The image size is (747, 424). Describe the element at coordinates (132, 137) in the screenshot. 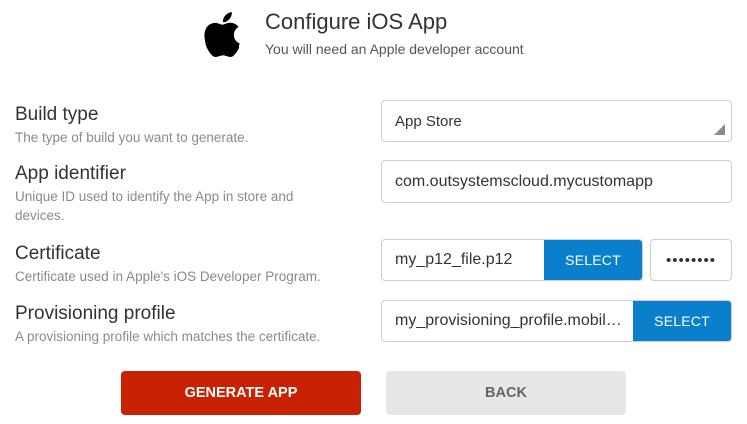

I see `build-type-description: The type of build you want to generate.` at that location.